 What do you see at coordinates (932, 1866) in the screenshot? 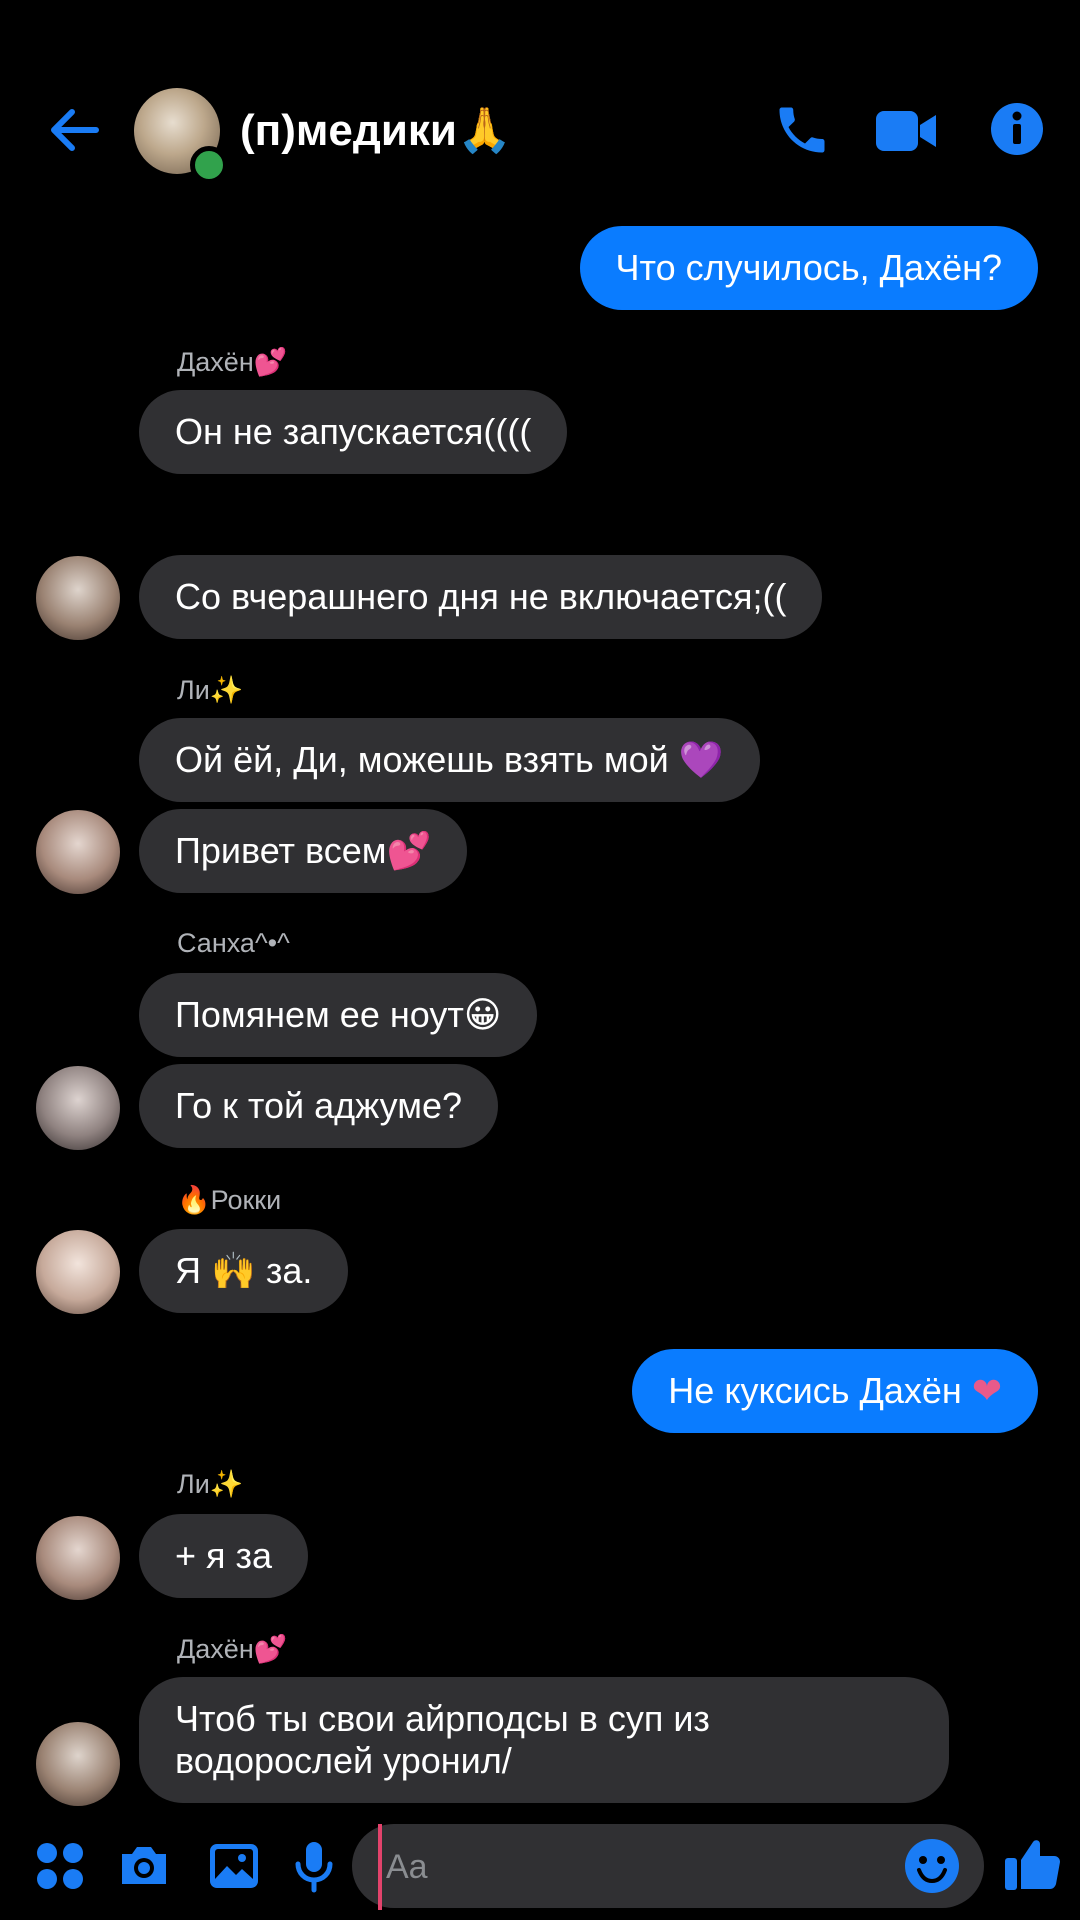
I see `emoji-icon` at bounding box center [932, 1866].